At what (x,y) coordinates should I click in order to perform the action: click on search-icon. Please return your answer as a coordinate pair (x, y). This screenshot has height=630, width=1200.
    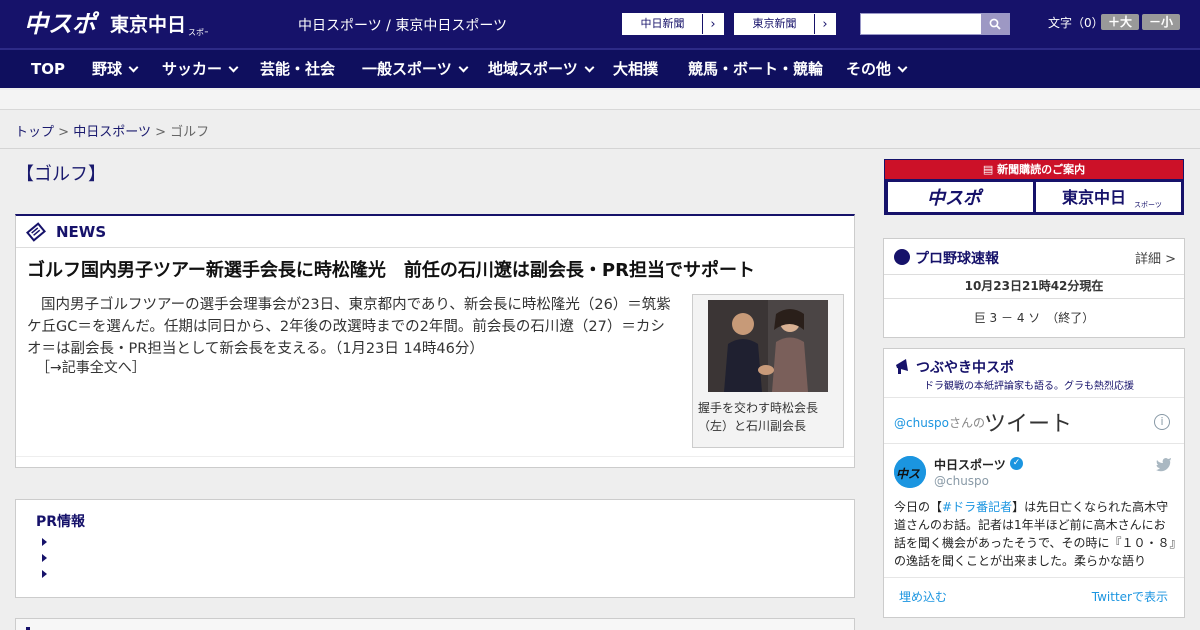
    Looking at the image, I should click on (995, 24).